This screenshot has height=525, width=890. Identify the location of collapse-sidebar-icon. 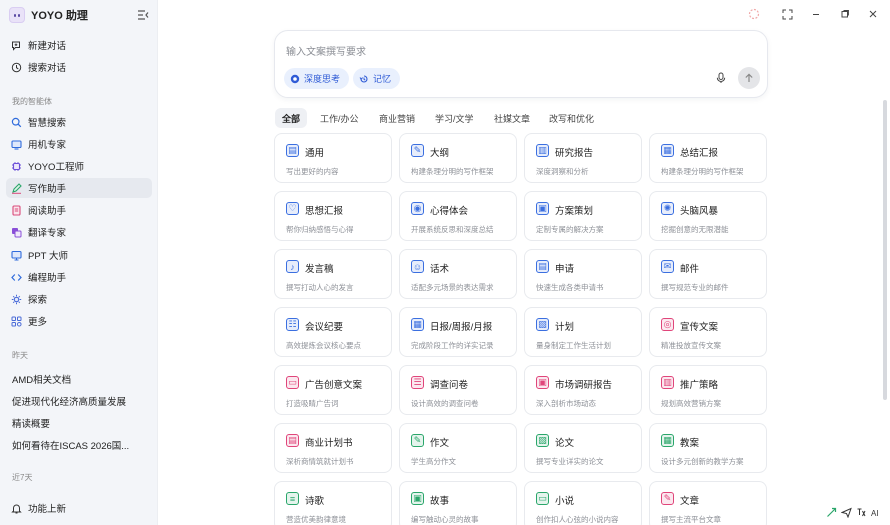
(143, 15).